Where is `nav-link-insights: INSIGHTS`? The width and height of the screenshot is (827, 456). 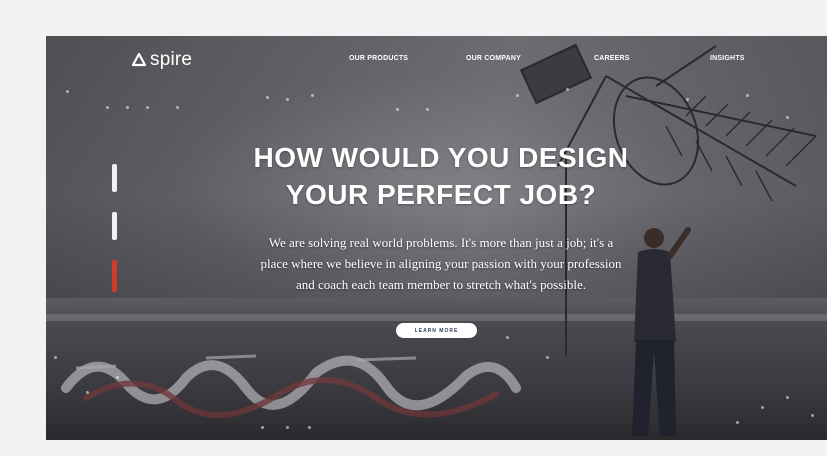
nav-link-insights: INSIGHTS is located at coordinates (727, 58).